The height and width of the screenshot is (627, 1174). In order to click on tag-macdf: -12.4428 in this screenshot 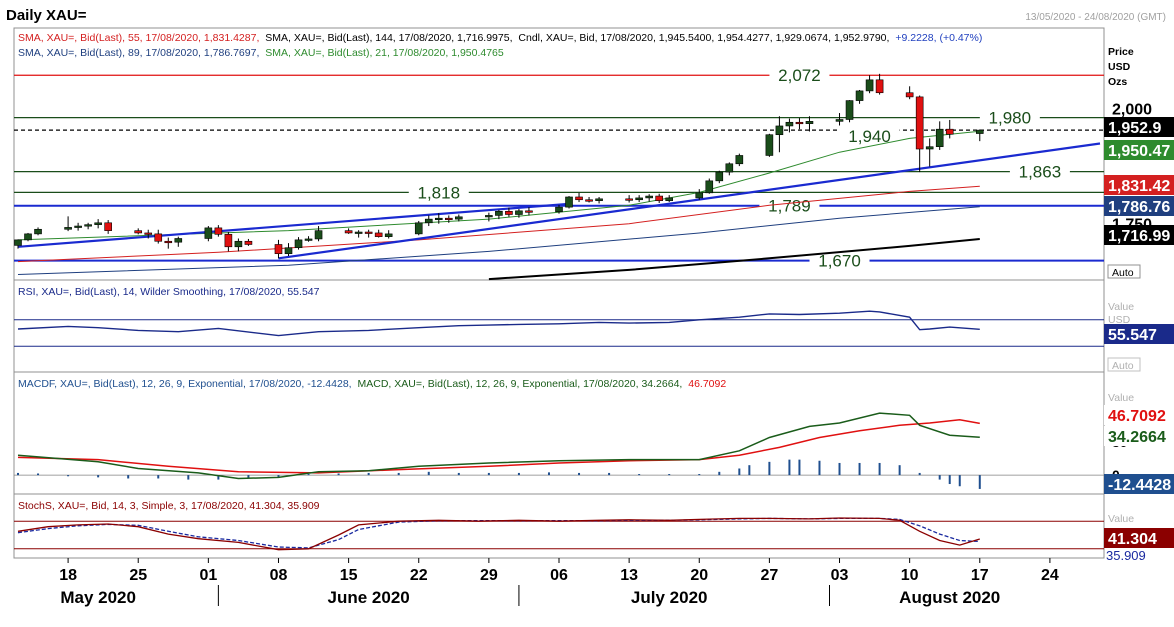, I will do `click(1139, 485)`.